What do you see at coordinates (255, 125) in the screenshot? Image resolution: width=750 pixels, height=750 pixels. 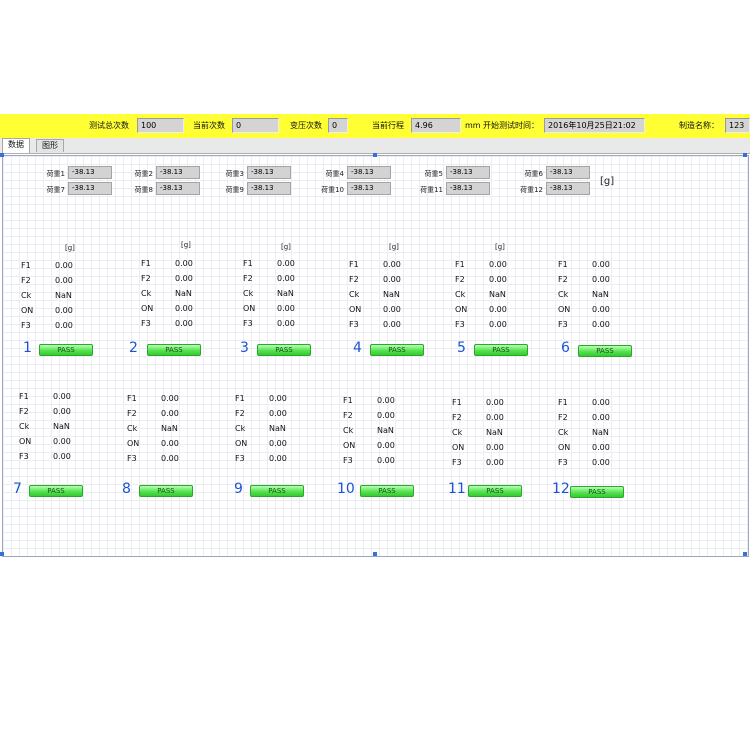 I see `current-count-field: 0` at bounding box center [255, 125].